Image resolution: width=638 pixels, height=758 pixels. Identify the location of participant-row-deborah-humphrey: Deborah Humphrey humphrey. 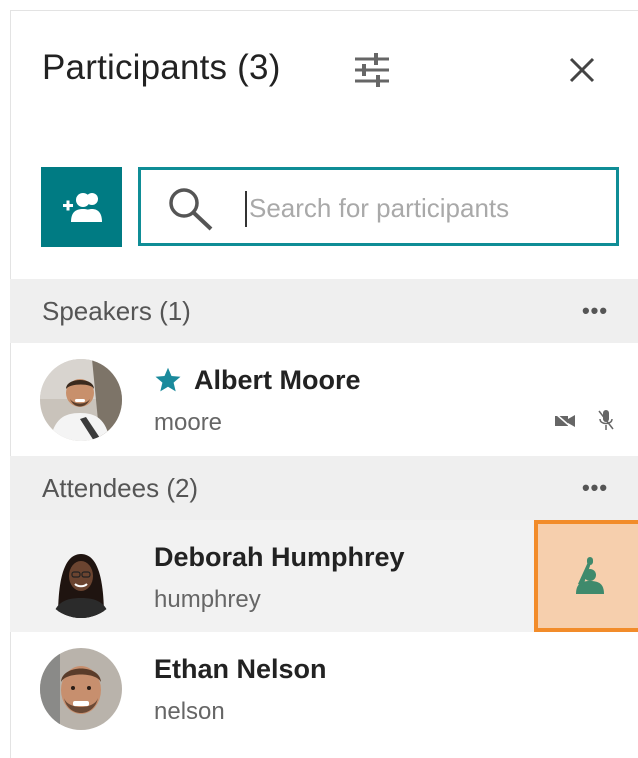
(324, 576).